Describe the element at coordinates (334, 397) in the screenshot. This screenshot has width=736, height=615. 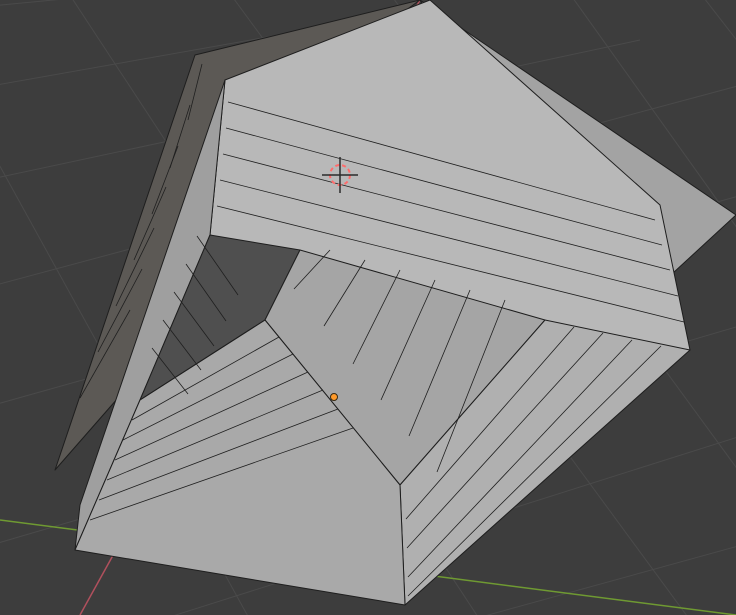
I see `origin-point` at that location.